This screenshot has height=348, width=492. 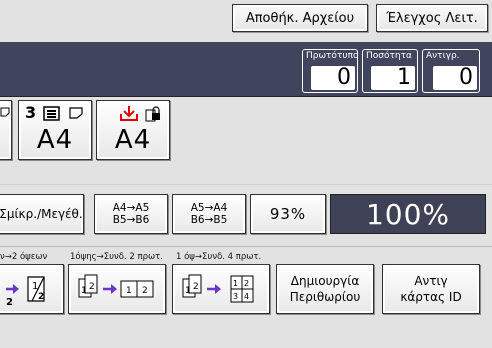 I want to click on combine-4-icon: 1 2 1 2 3 4, so click(x=218, y=288).